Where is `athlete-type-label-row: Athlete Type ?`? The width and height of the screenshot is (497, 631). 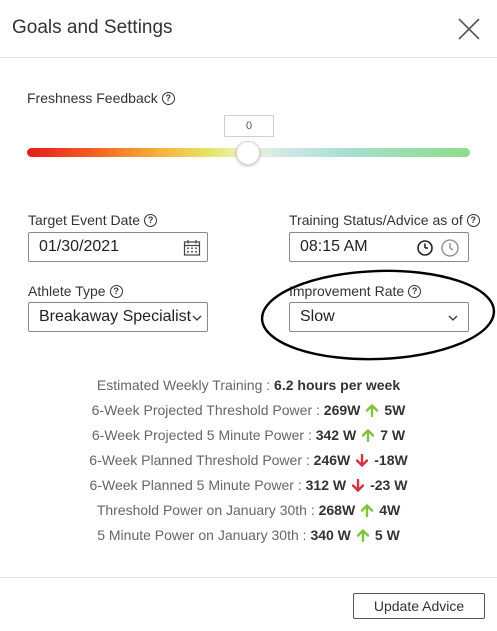 athlete-type-label-row: Athlete Type ? is located at coordinates (75, 291).